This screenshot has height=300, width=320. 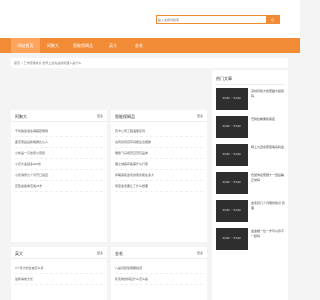 What do you see at coordinates (59, 279) in the screenshot?
I see `list-item: 最新得成大长` at bounding box center [59, 279].